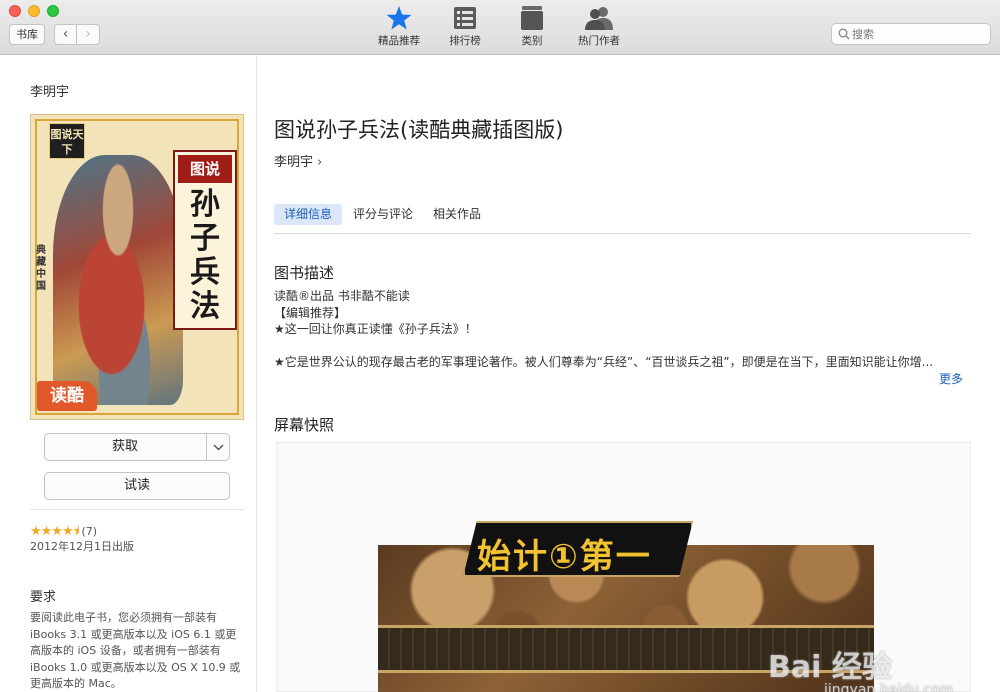  I want to click on author-name-header: 李明宇, so click(49, 90).